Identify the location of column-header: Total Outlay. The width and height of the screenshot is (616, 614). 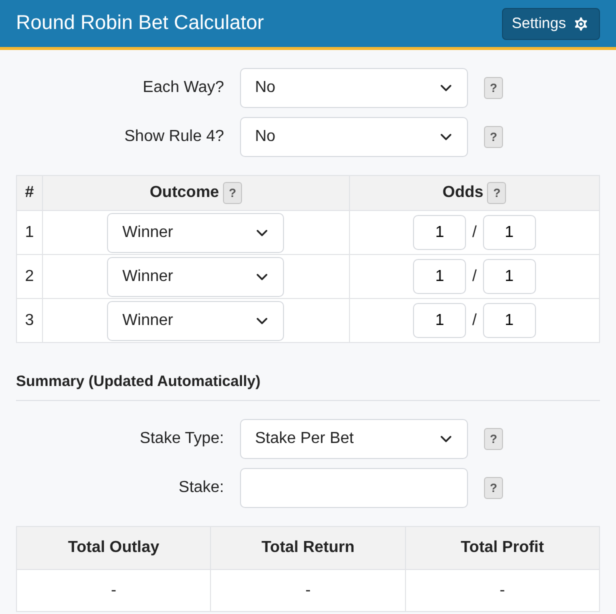
(113, 548).